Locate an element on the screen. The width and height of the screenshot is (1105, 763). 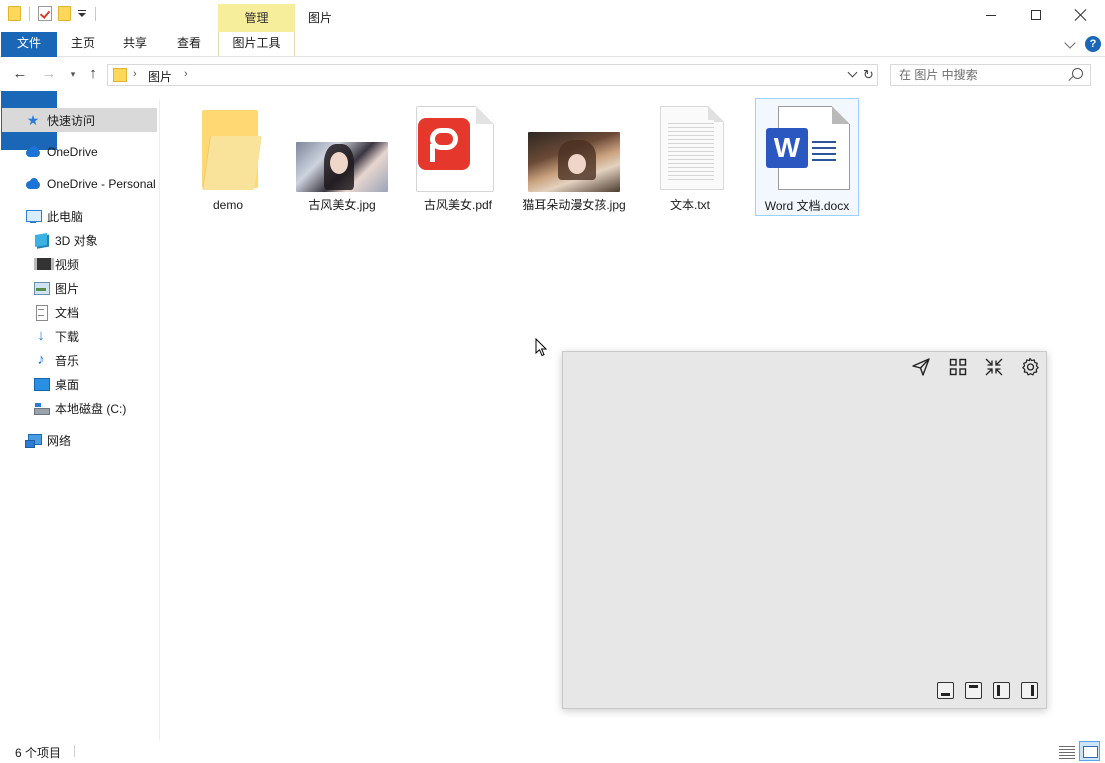
large-icons-view-icon is located at coordinates (1089, 751).